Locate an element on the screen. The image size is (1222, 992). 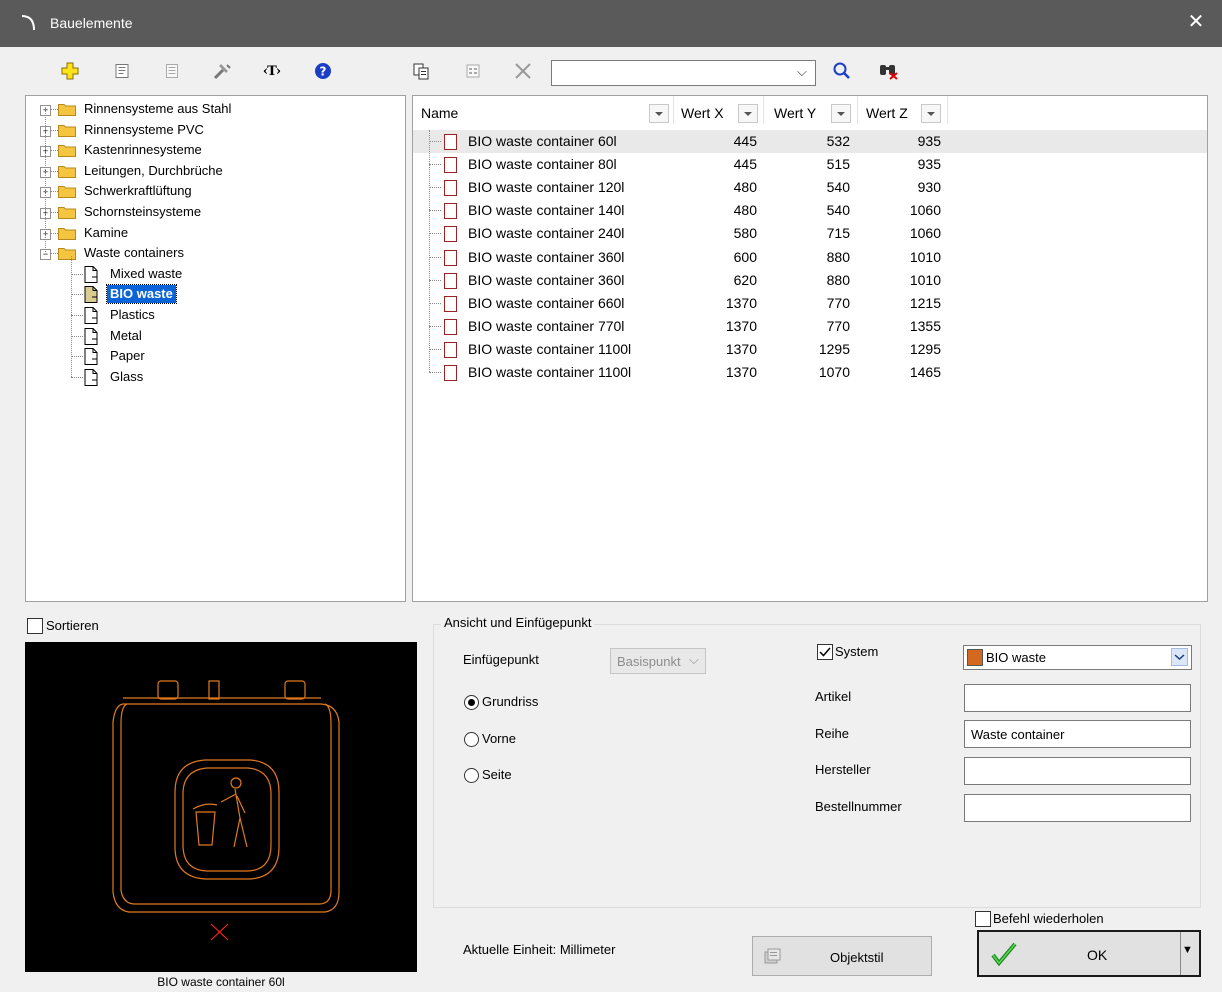
chevron-down-icon: ⌵ is located at coordinates (802, 72).